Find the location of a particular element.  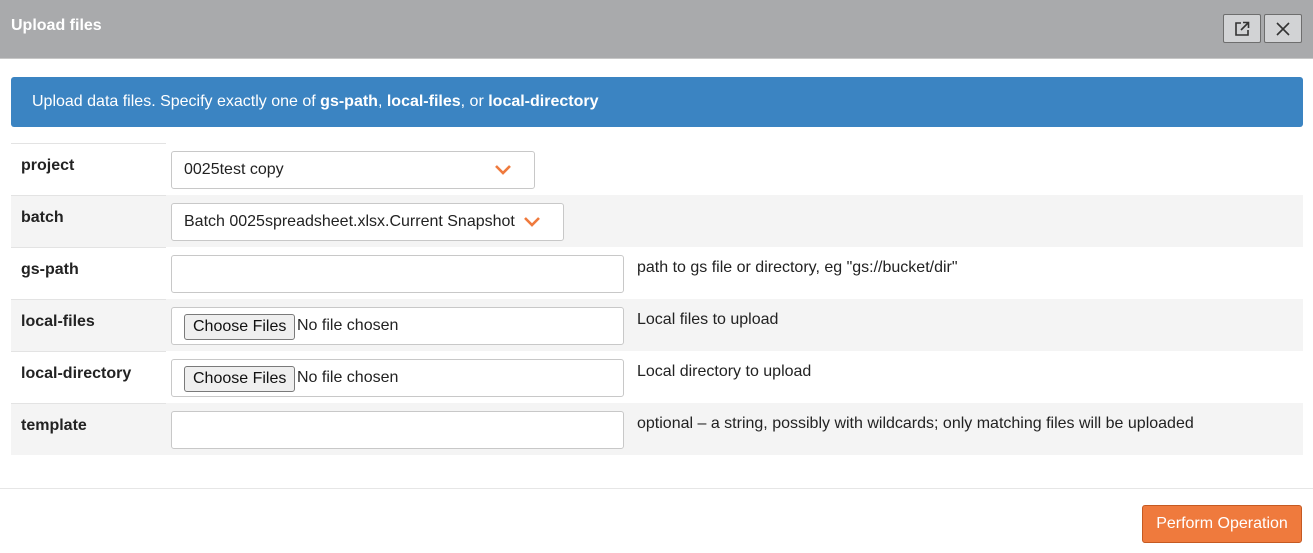

choose-files-button: Choose Files is located at coordinates (240, 327).